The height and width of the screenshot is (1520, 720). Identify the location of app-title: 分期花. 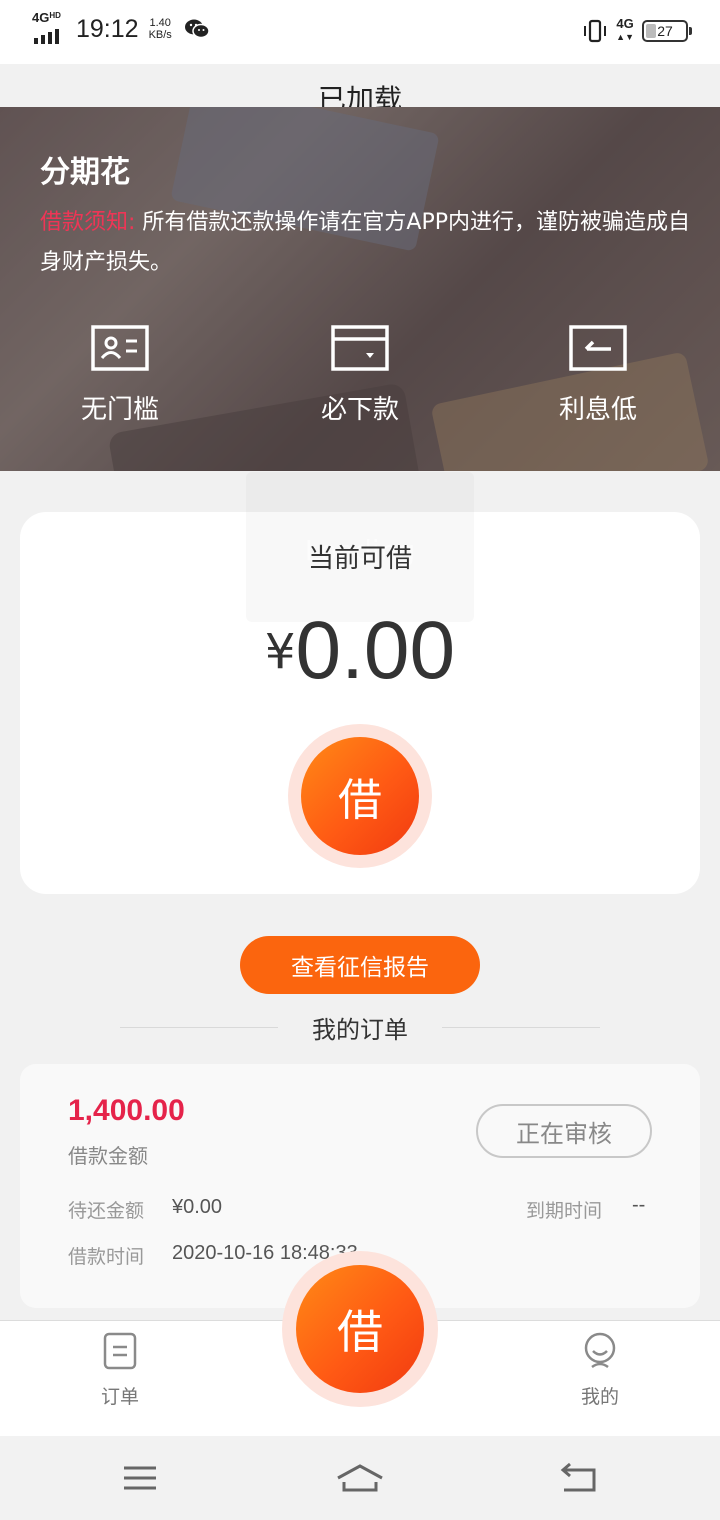
(85, 172).